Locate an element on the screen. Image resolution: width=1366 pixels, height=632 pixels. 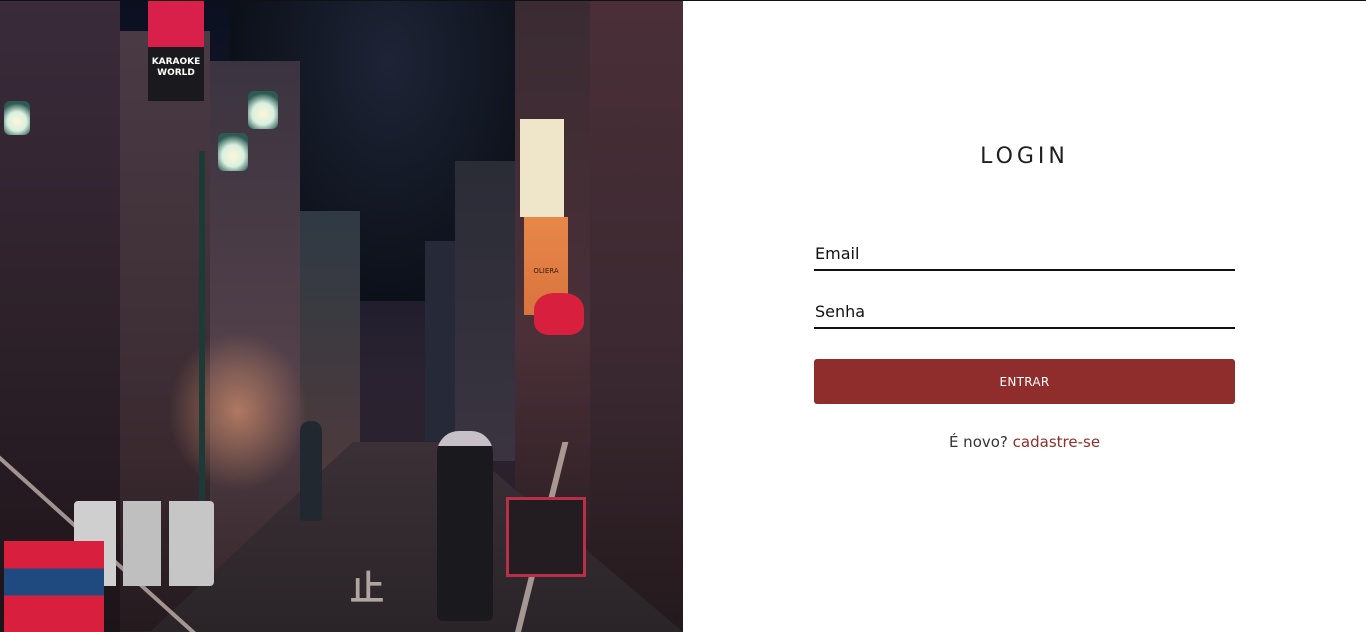
login-title: LOGIN is located at coordinates (1024, 156).